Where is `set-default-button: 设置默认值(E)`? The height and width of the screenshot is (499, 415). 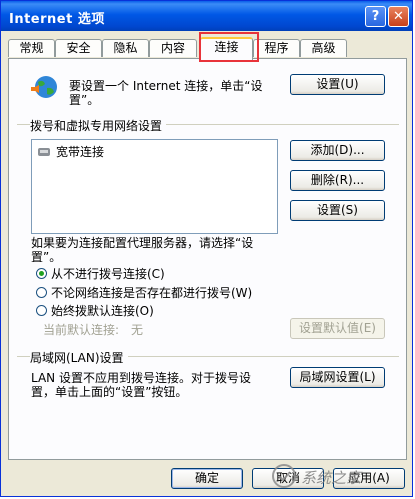 set-default-button: 设置默认值(E) is located at coordinates (337, 328).